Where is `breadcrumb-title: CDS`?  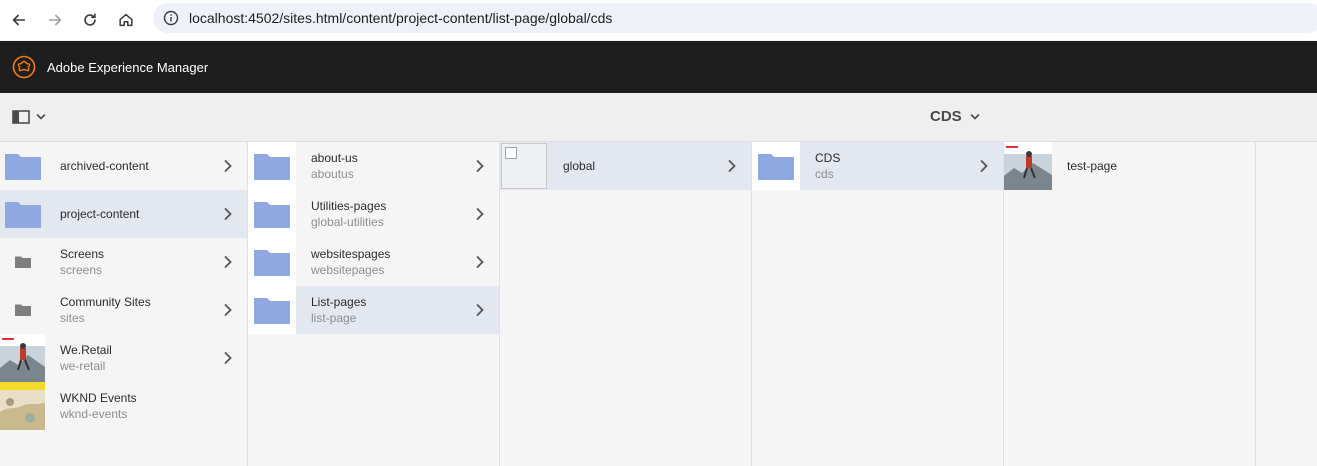
breadcrumb-title: CDS is located at coordinates (946, 116).